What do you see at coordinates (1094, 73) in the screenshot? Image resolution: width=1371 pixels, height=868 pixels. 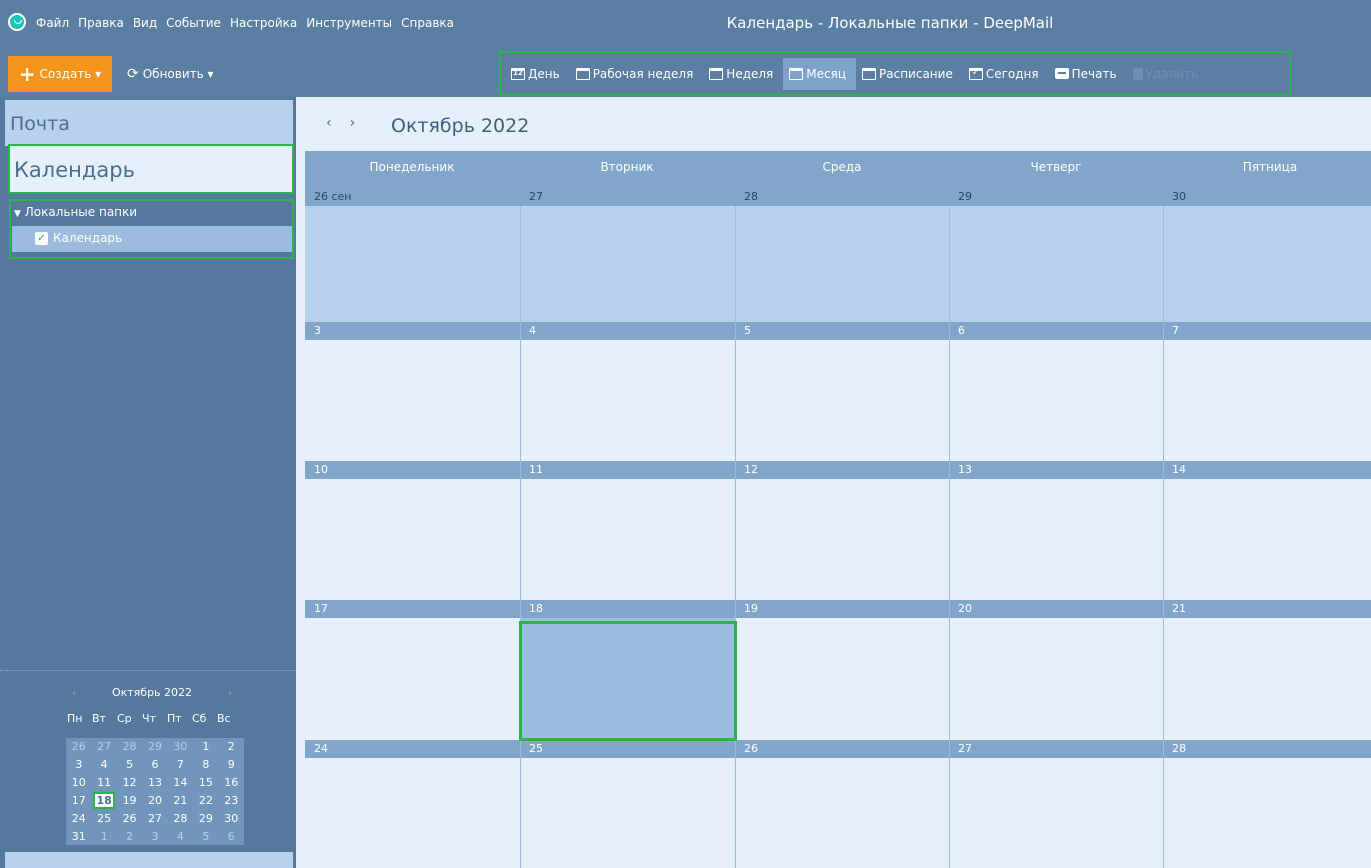 I see `print-label: Печать` at bounding box center [1094, 73].